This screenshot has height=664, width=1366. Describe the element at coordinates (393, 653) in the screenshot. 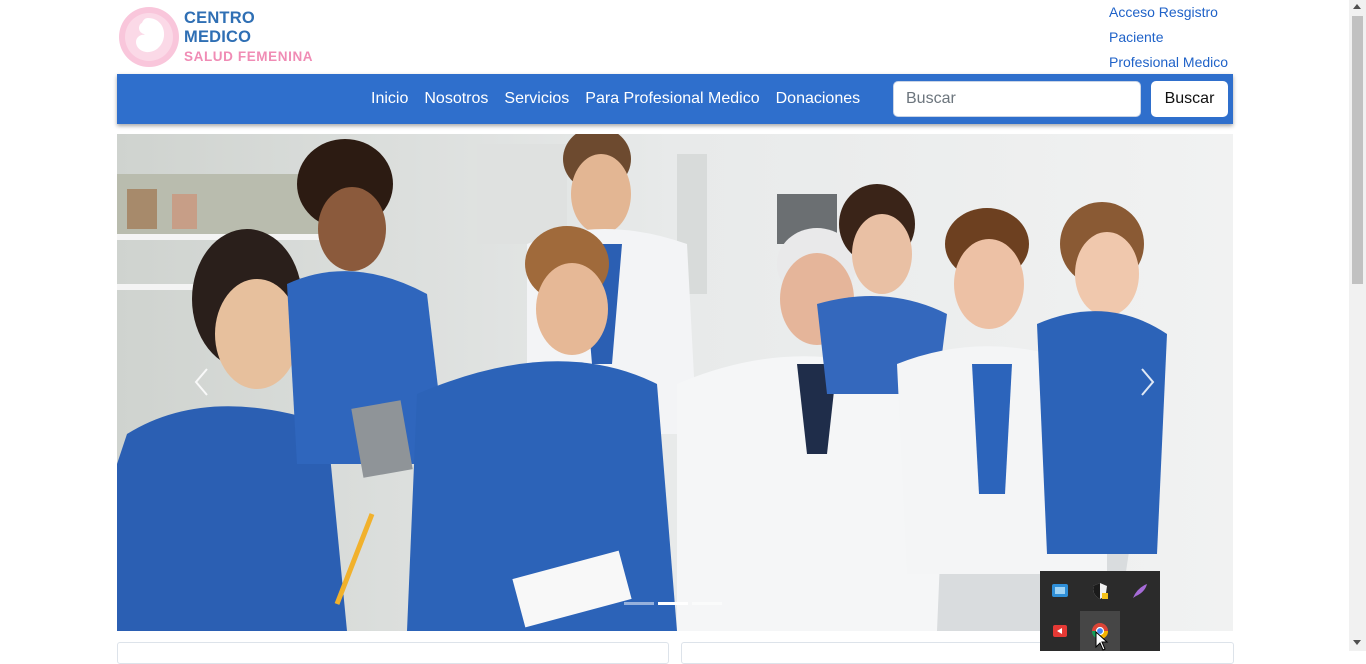

I see `content-card` at that location.